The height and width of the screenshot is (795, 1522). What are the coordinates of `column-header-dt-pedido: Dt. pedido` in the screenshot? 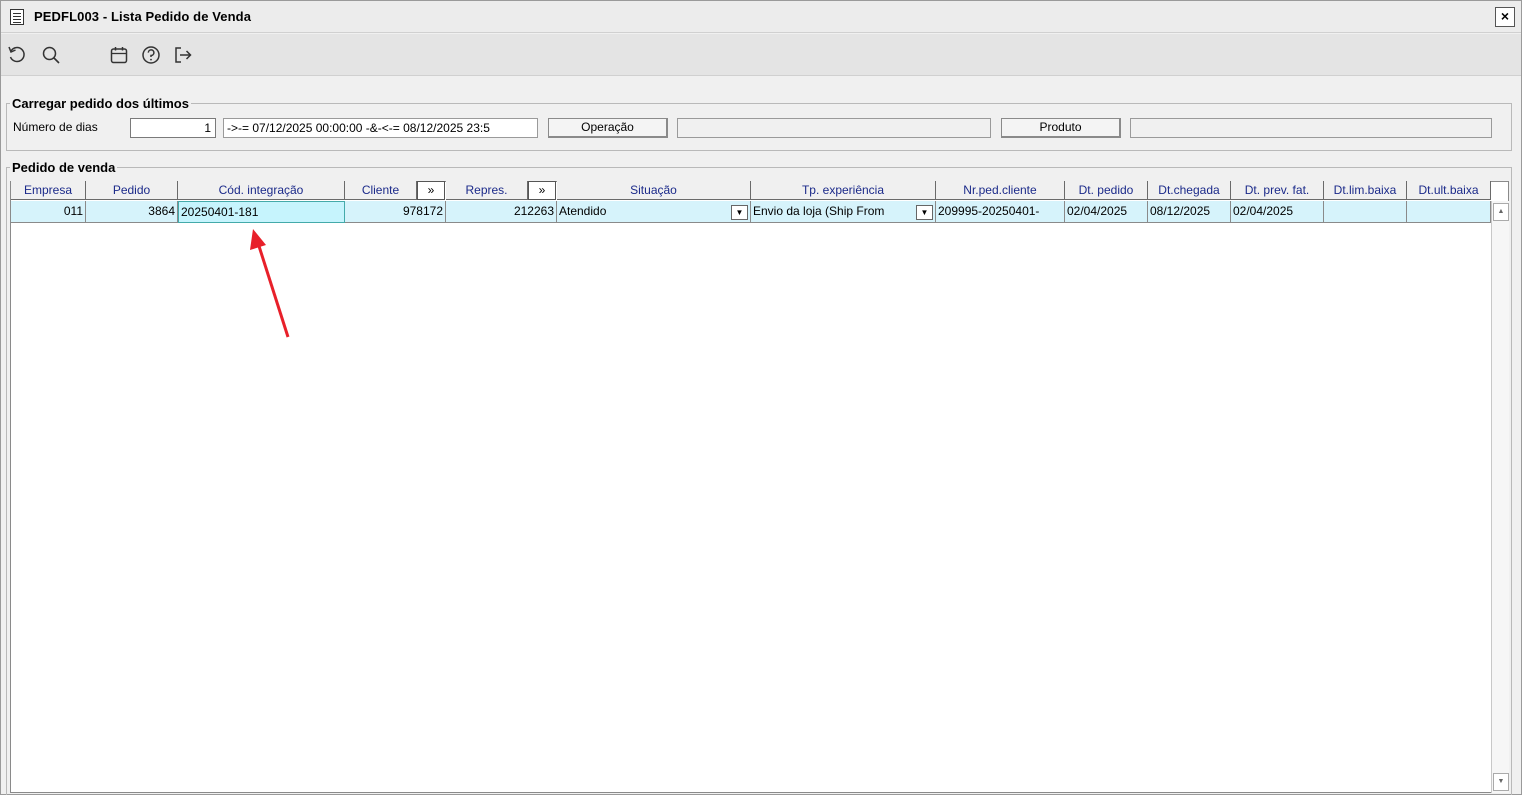 It's located at (1106, 190).